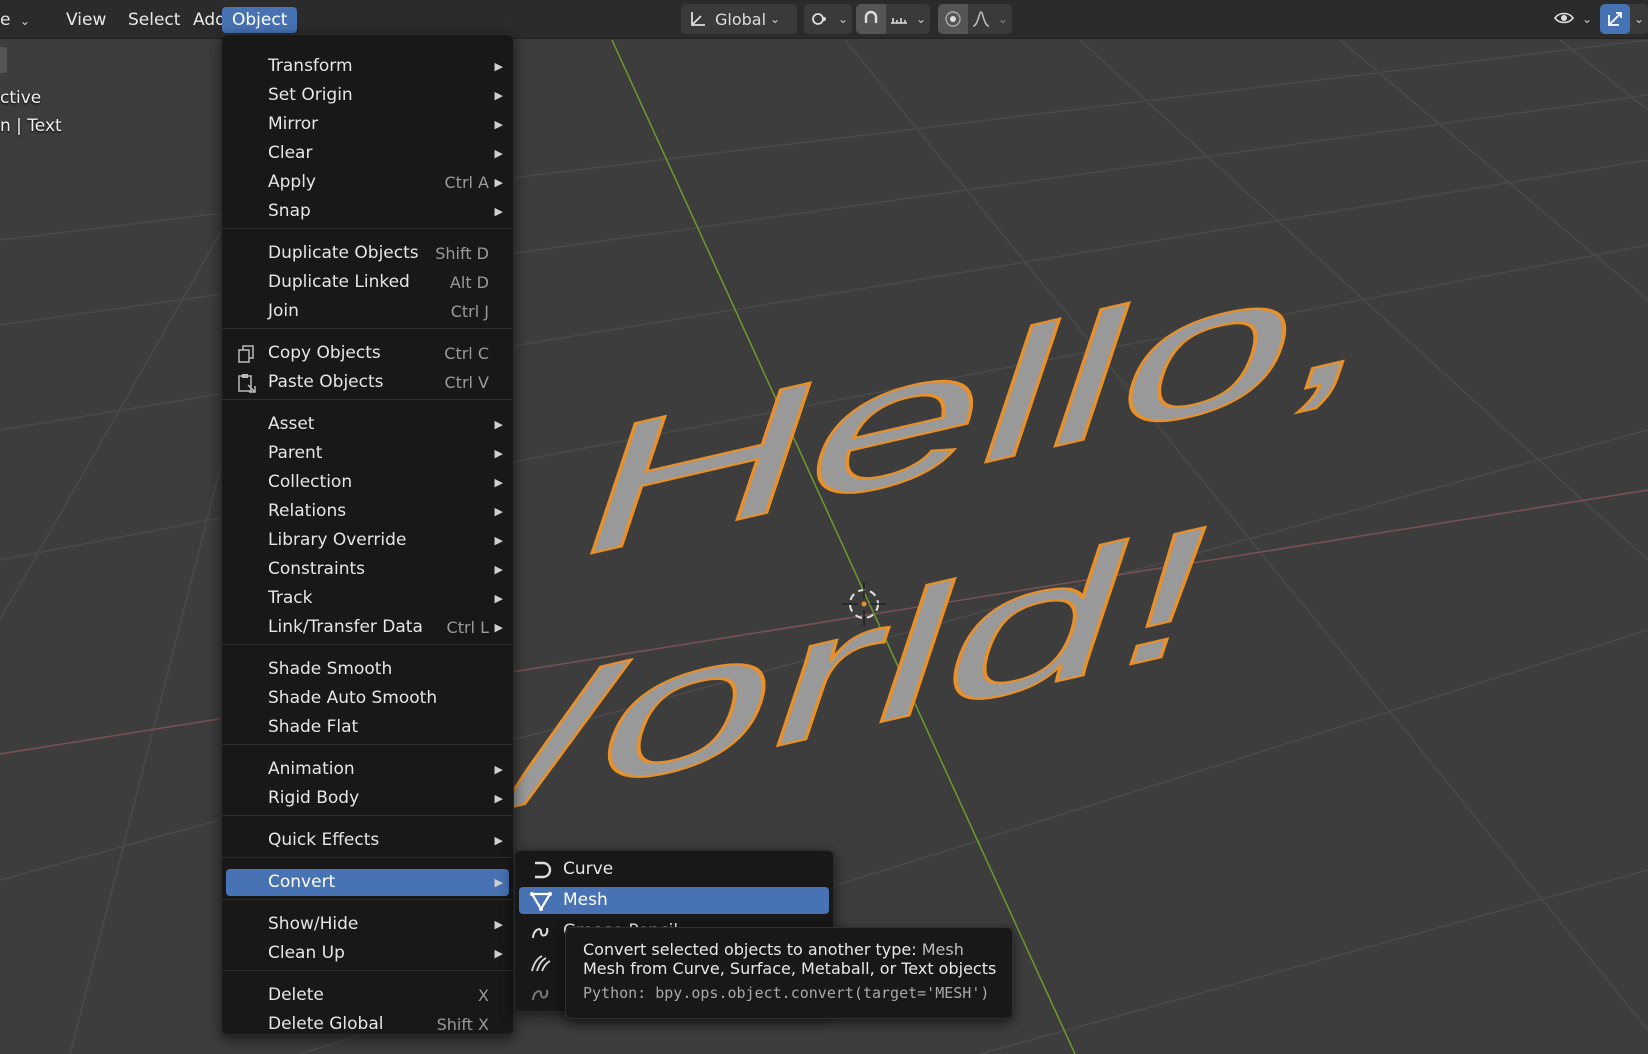  What do you see at coordinates (367, 66) in the screenshot?
I see `menu-item-transform: Transform ▶` at bounding box center [367, 66].